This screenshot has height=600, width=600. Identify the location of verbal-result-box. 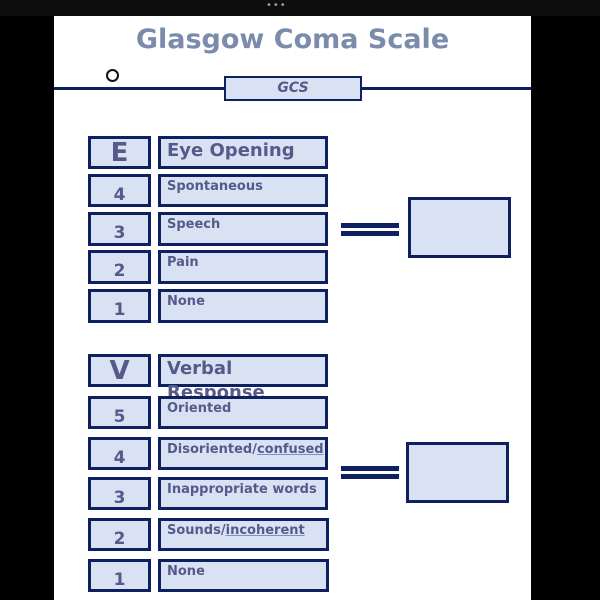
(457, 472).